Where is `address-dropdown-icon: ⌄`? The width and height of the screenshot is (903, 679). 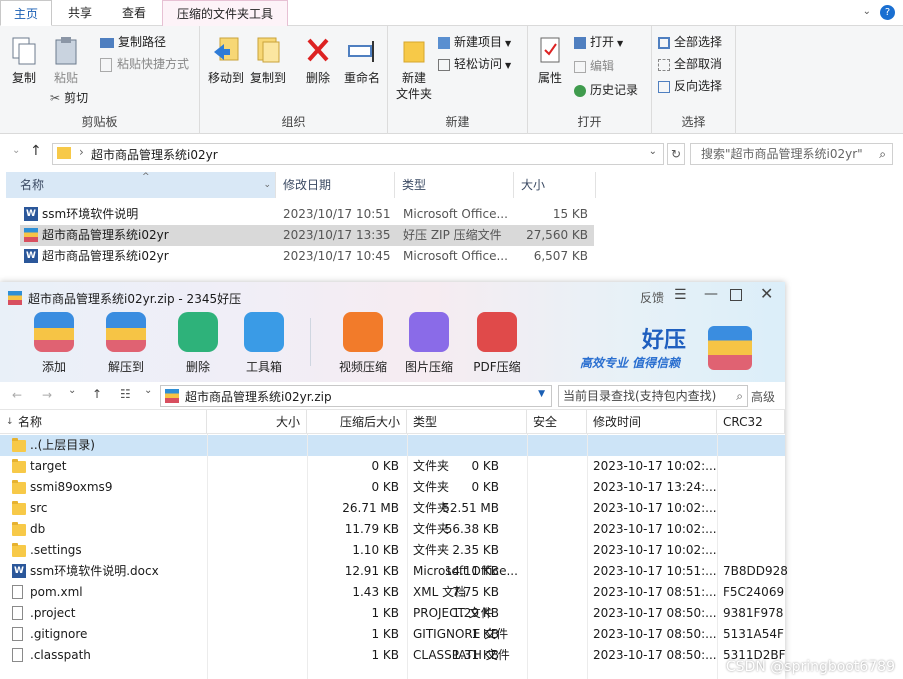
address-dropdown-icon: ⌄ is located at coordinates (653, 151).